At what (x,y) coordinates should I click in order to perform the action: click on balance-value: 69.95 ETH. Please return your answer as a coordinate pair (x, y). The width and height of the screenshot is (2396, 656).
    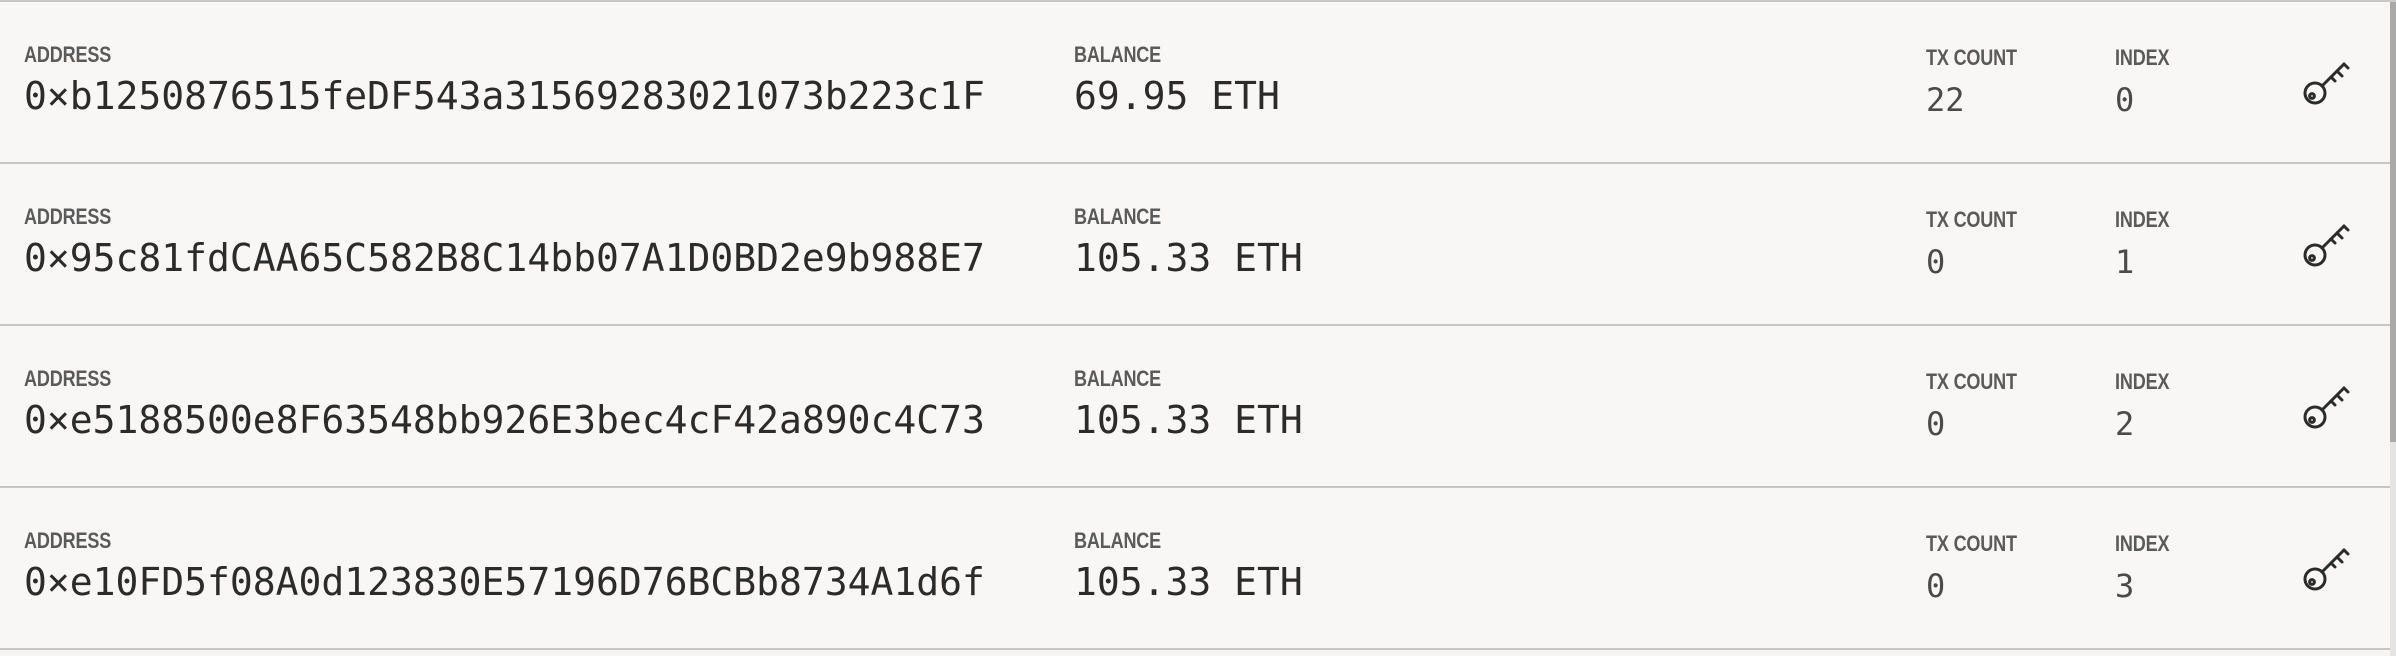
    Looking at the image, I should click on (1177, 96).